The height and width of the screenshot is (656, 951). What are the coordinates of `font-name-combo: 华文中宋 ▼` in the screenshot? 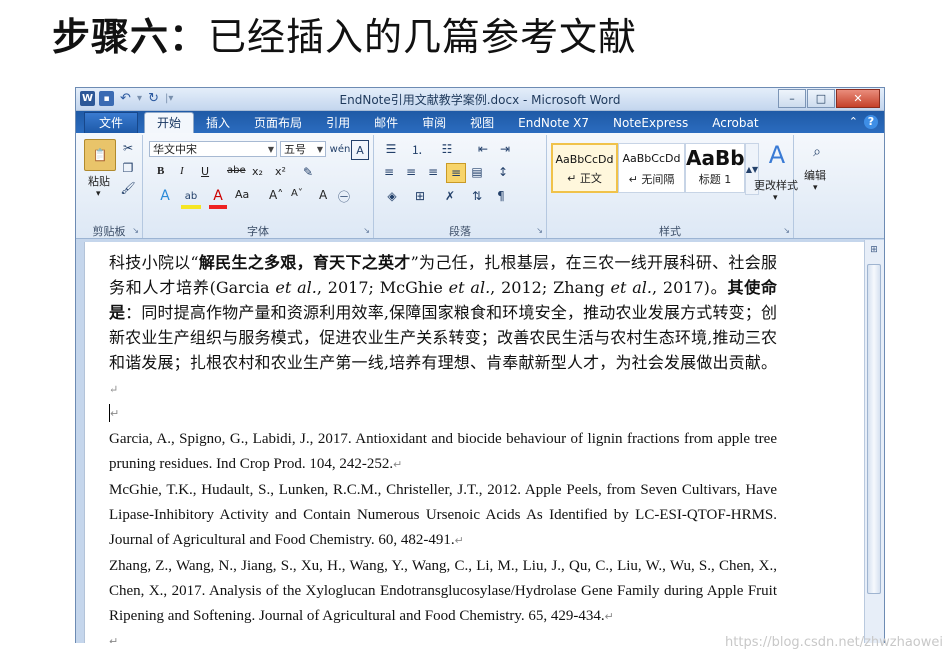 It's located at (213, 149).